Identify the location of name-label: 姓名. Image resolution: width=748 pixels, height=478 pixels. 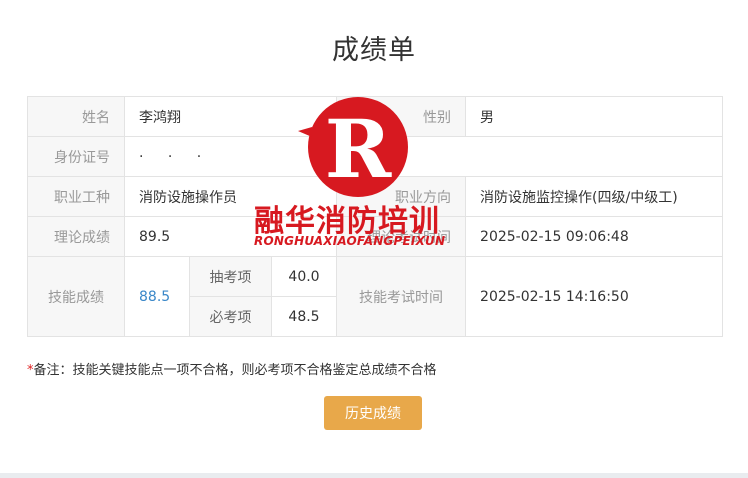
(76, 116).